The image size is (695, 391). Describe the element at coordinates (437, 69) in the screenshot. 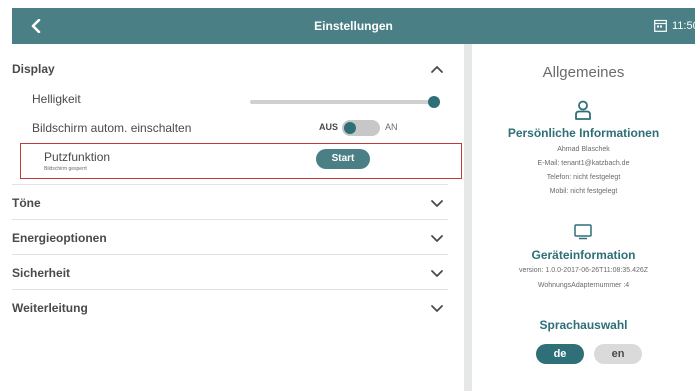

I see `chevron-up-icon` at that location.